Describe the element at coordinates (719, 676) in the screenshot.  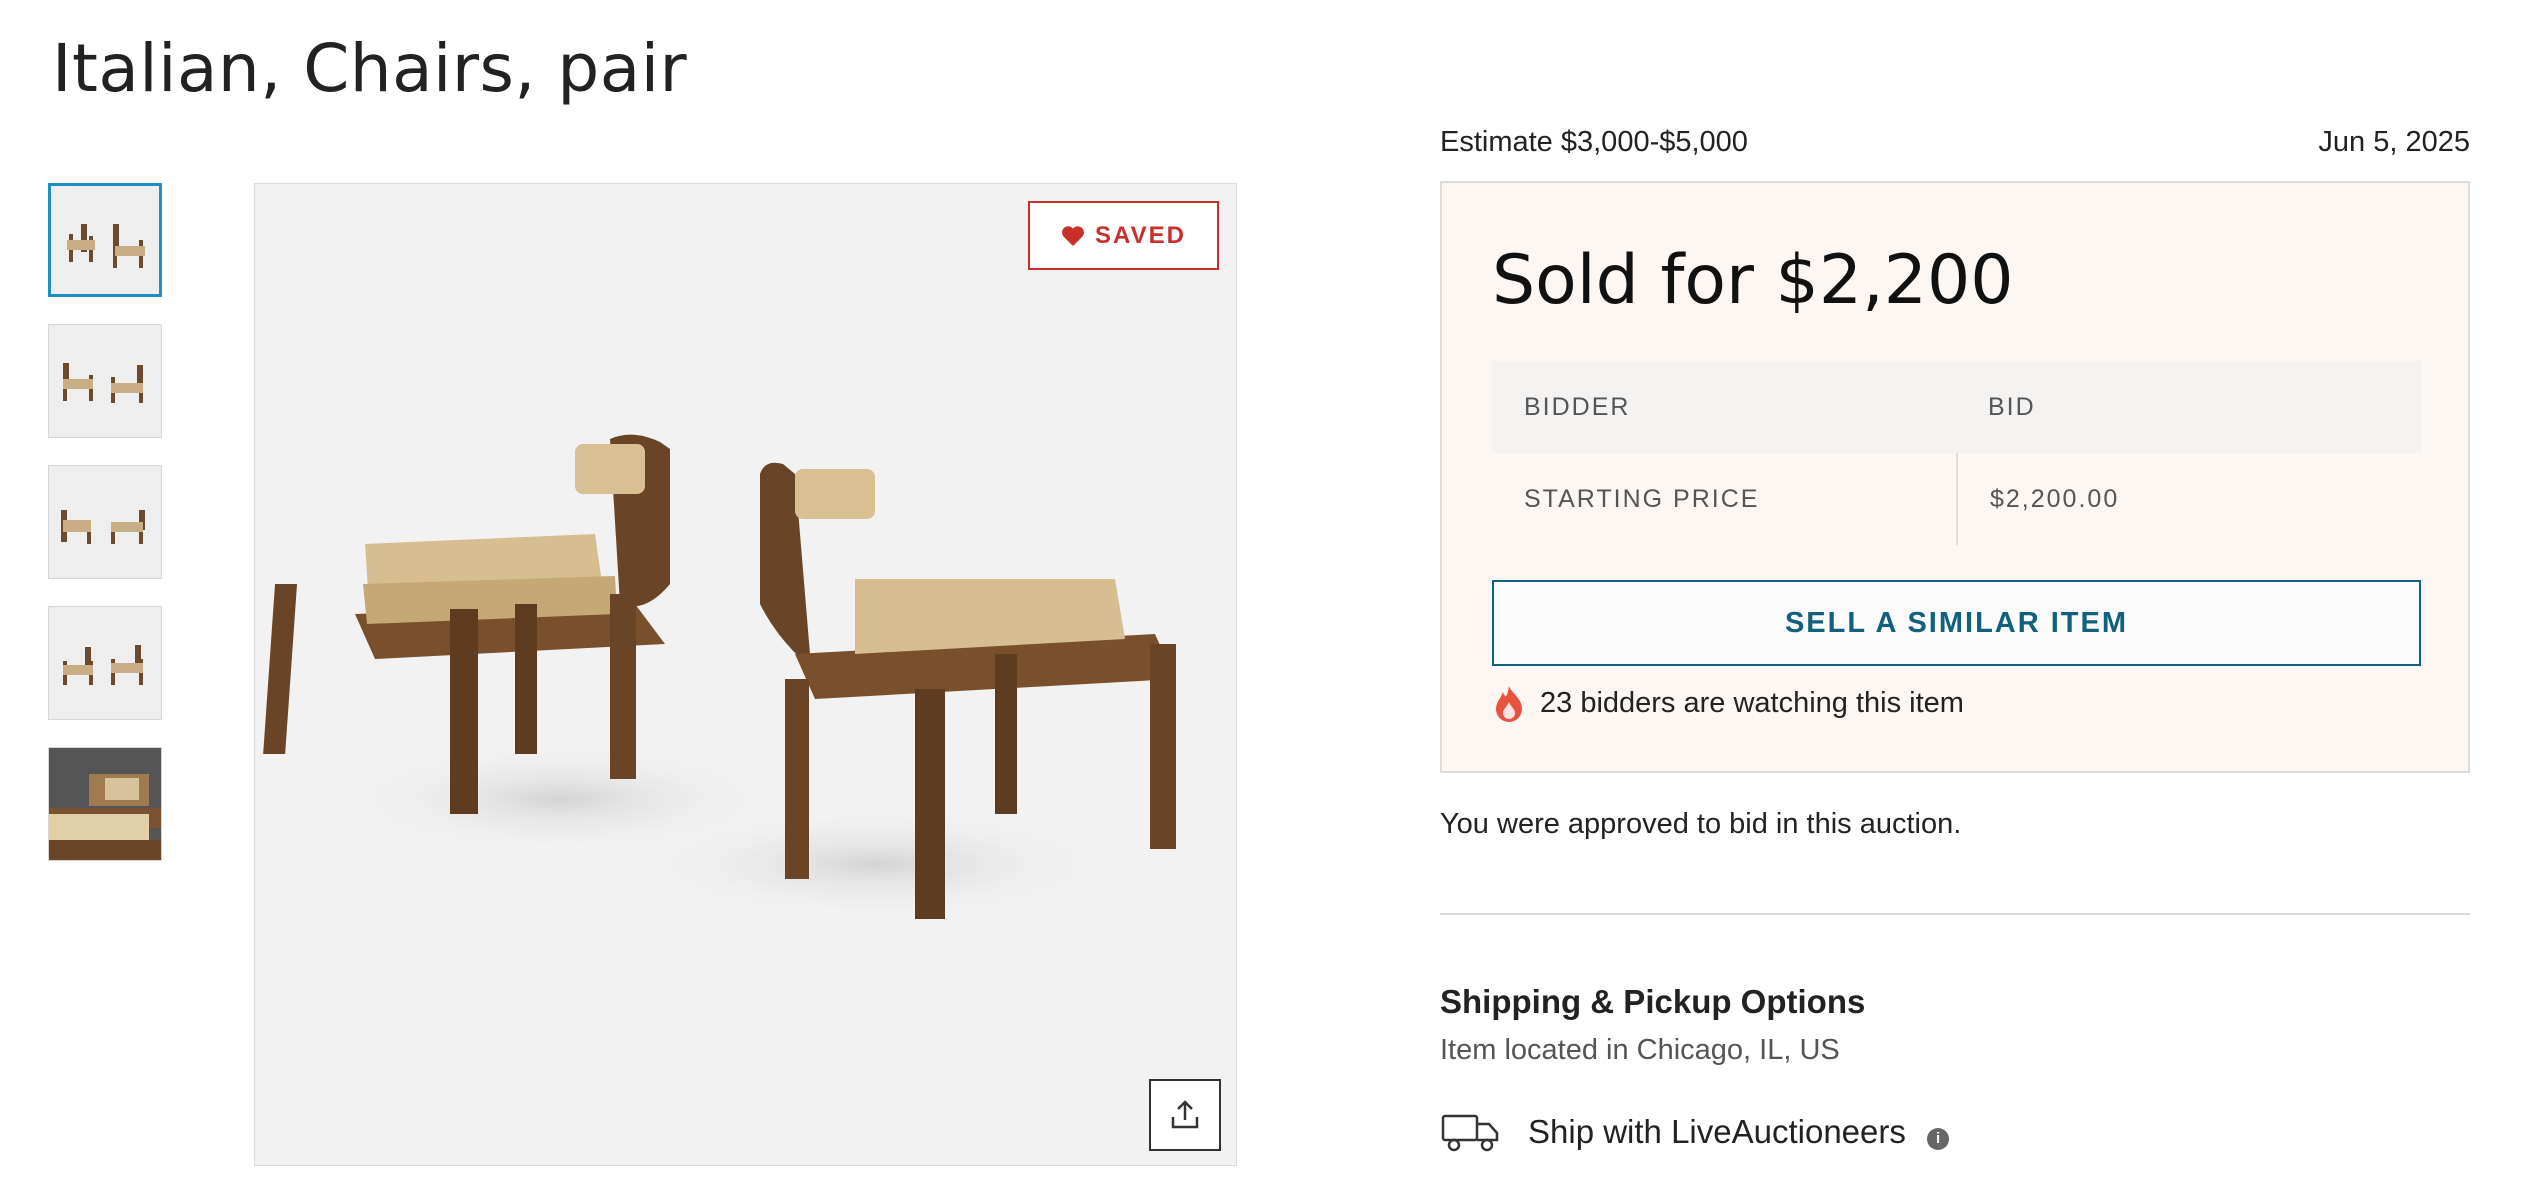
I see `chairs-photo` at that location.